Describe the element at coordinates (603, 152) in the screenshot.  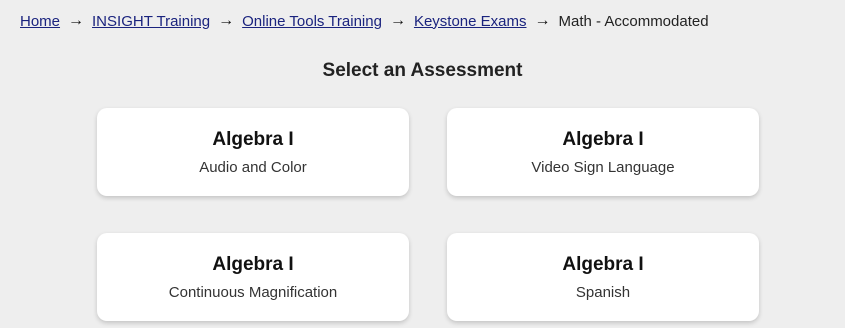
I see `assessment-card-video-sign-language: Algebra I Video Sign Language` at that location.